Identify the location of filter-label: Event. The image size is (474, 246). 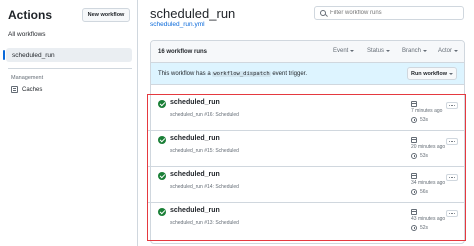
(341, 51).